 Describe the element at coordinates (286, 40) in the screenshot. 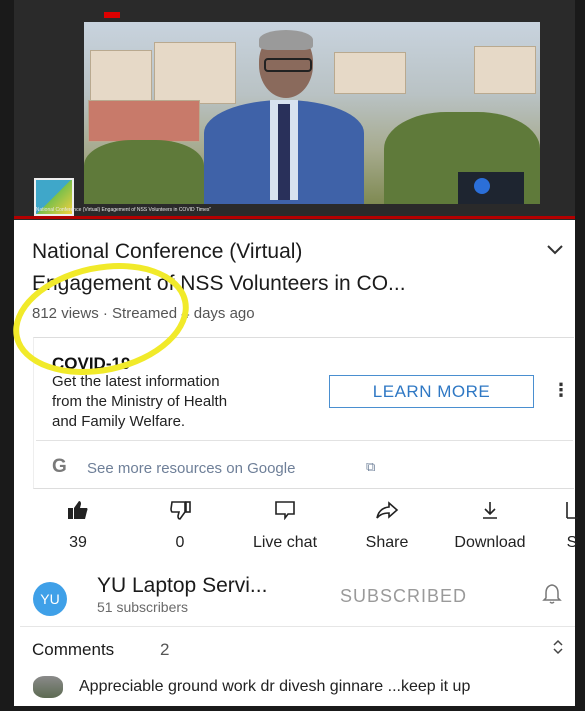

I see `speaker-hair` at that location.